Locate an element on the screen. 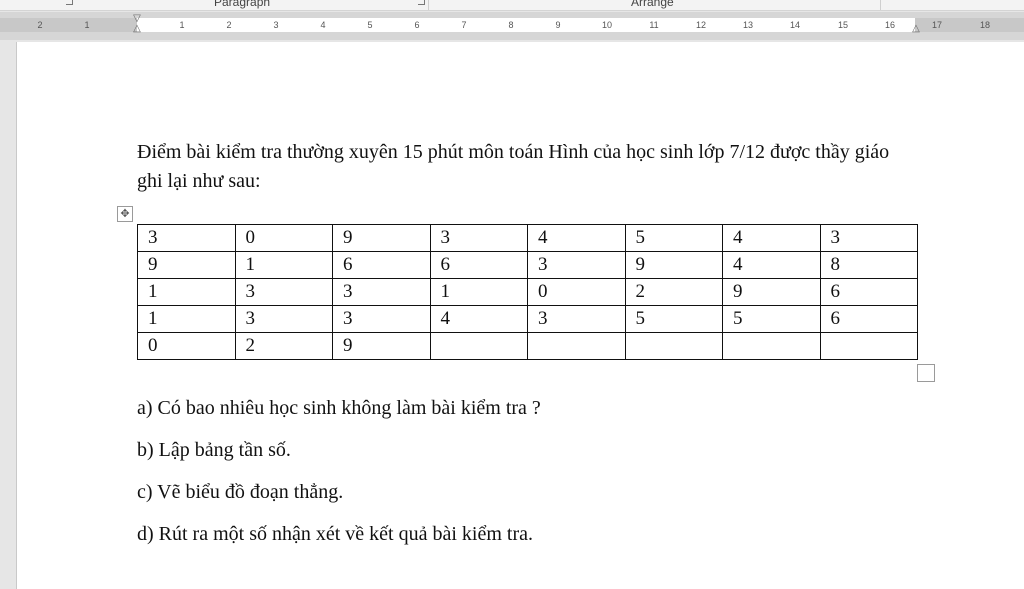 This screenshot has width=1024, height=589. ruler-label: 10 is located at coordinates (607, 25).